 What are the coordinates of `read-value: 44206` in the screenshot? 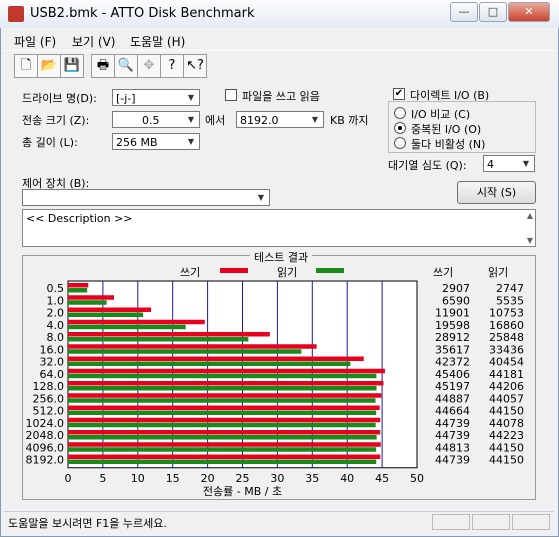 It's located at (506, 386).